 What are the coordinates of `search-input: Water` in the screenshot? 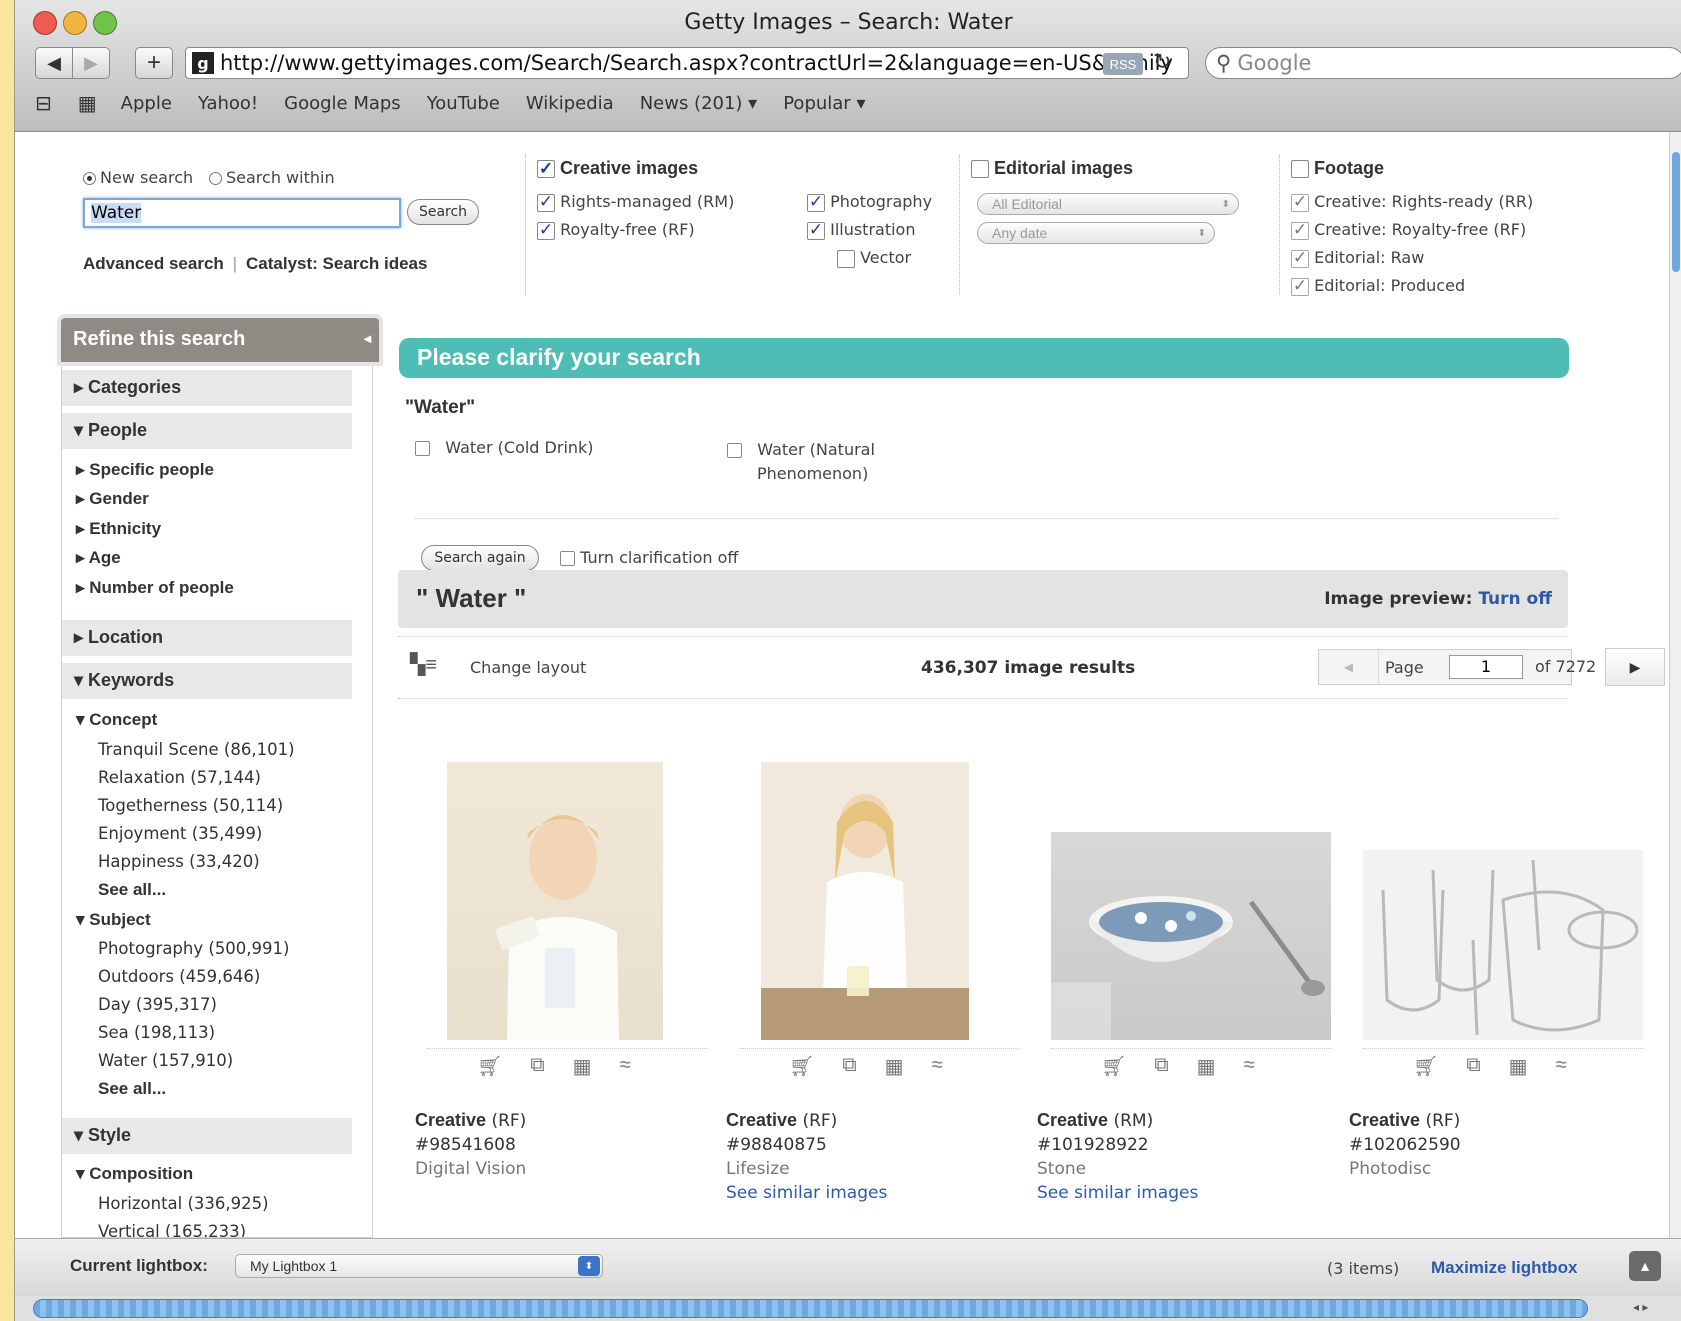 It's located at (242, 213).